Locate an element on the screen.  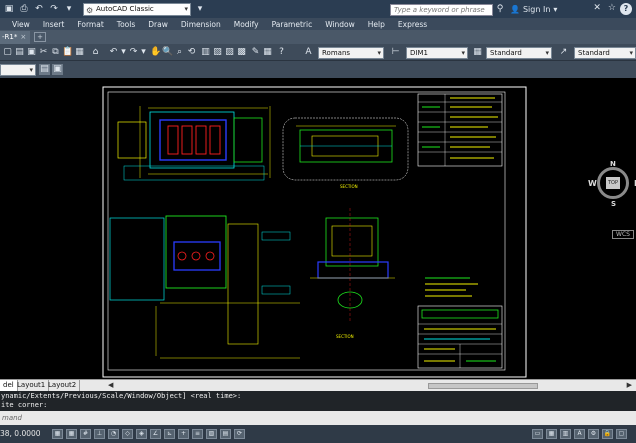
zoom-window-icon: ⌕ is located at coordinates (179, 52).